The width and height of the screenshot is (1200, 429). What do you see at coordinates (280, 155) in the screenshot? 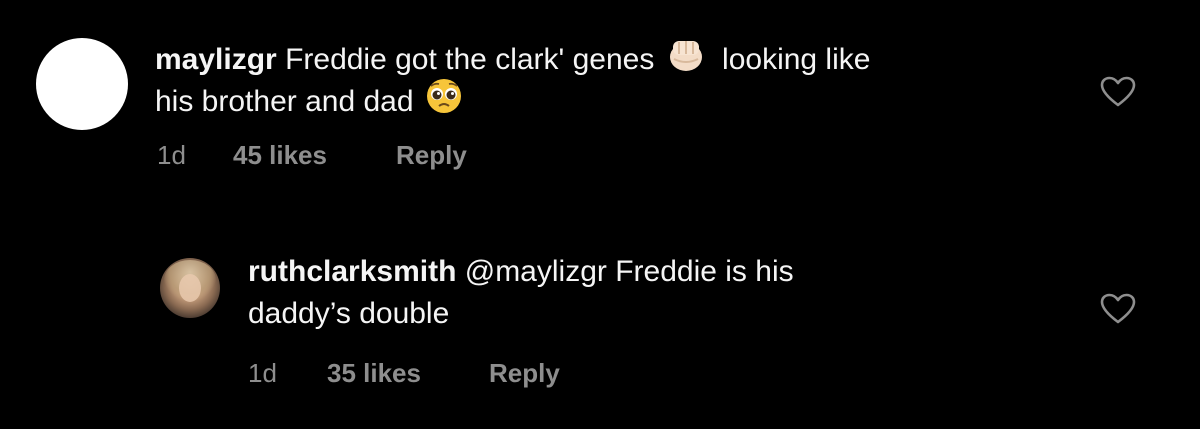
I see `likes-count: 45 likes` at bounding box center [280, 155].